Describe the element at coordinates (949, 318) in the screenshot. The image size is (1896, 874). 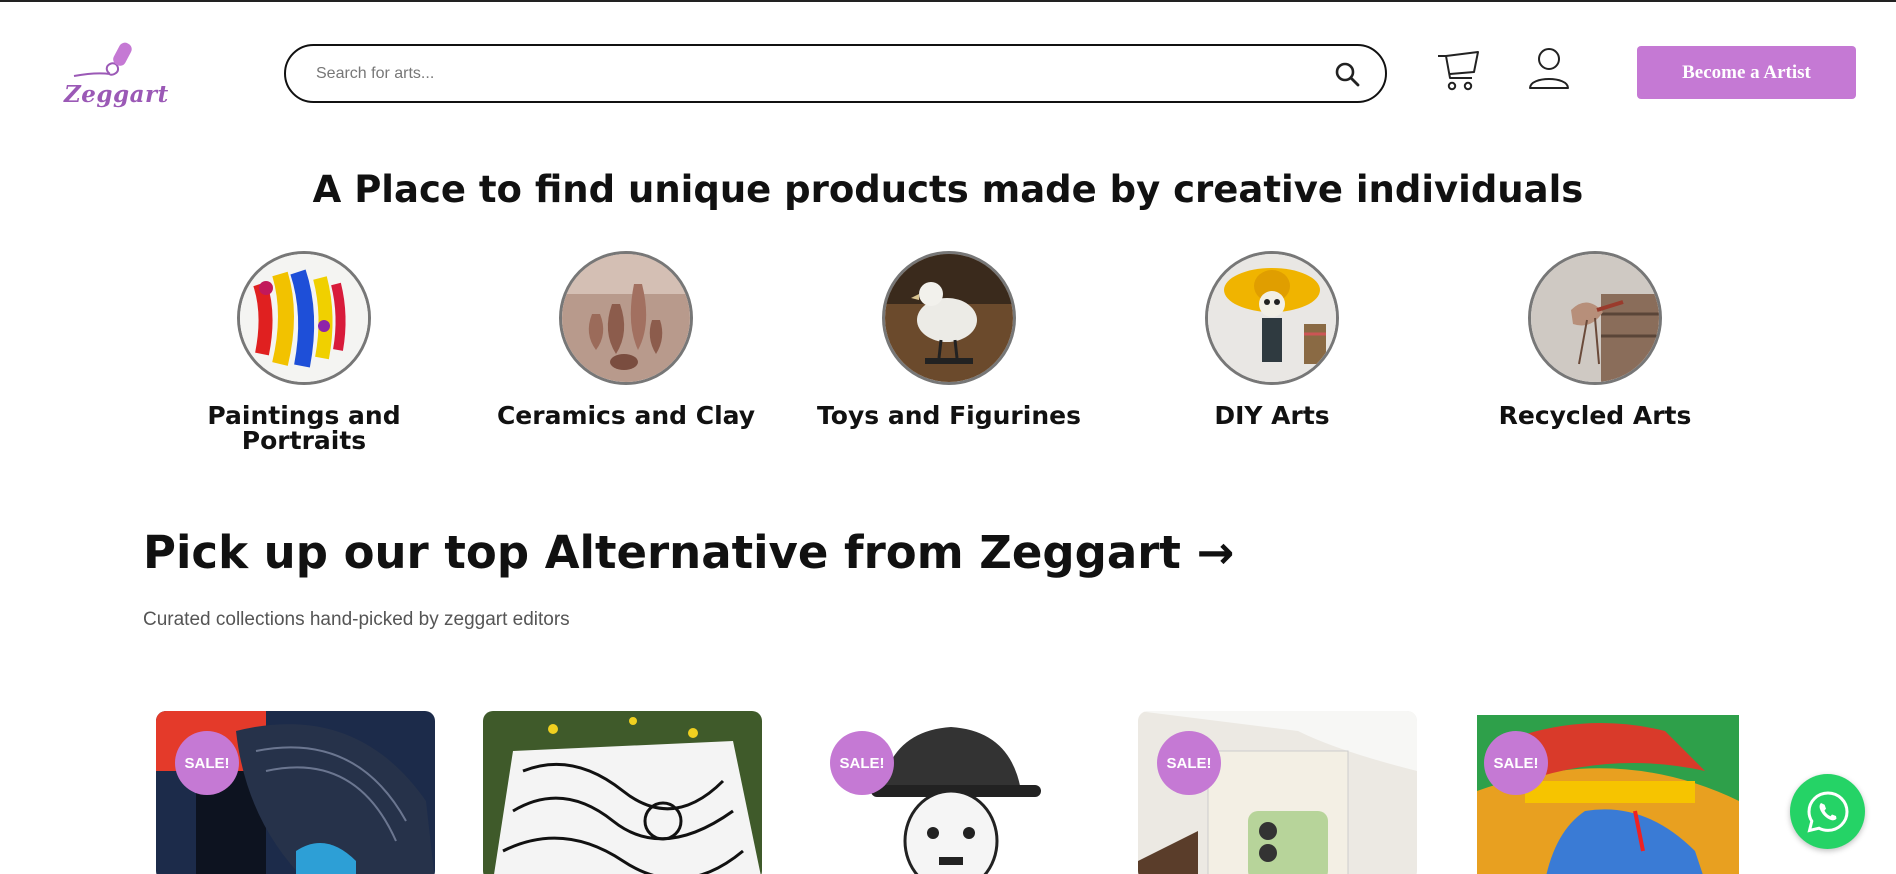
I see `toys-image` at that location.